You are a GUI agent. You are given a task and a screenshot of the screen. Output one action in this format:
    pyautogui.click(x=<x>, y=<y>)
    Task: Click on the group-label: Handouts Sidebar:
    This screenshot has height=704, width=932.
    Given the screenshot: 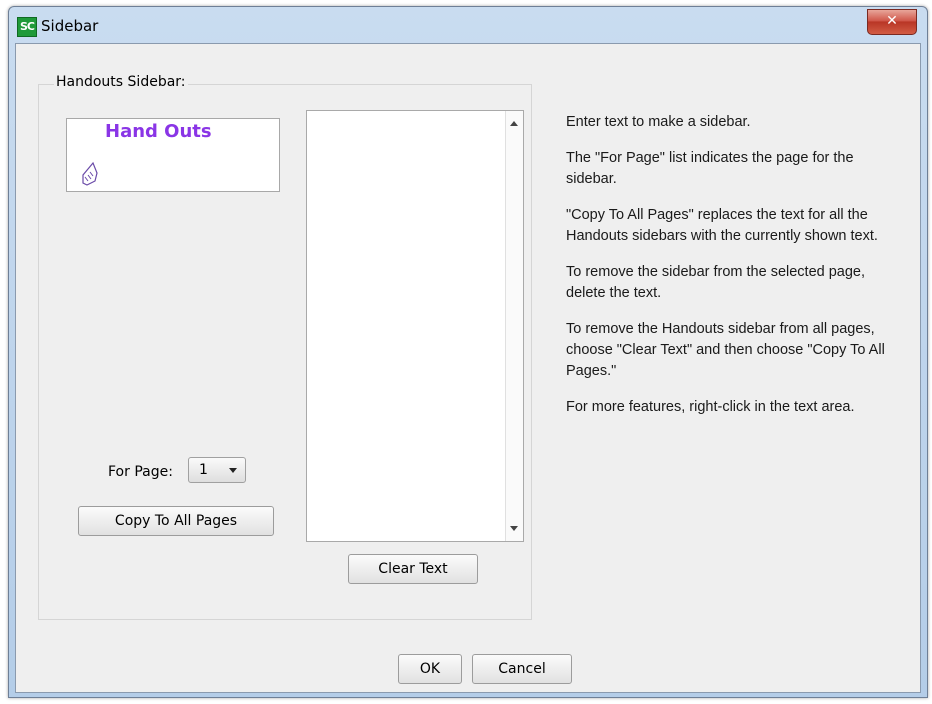 What is the action you would take?
    pyautogui.click(x=121, y=82)
    